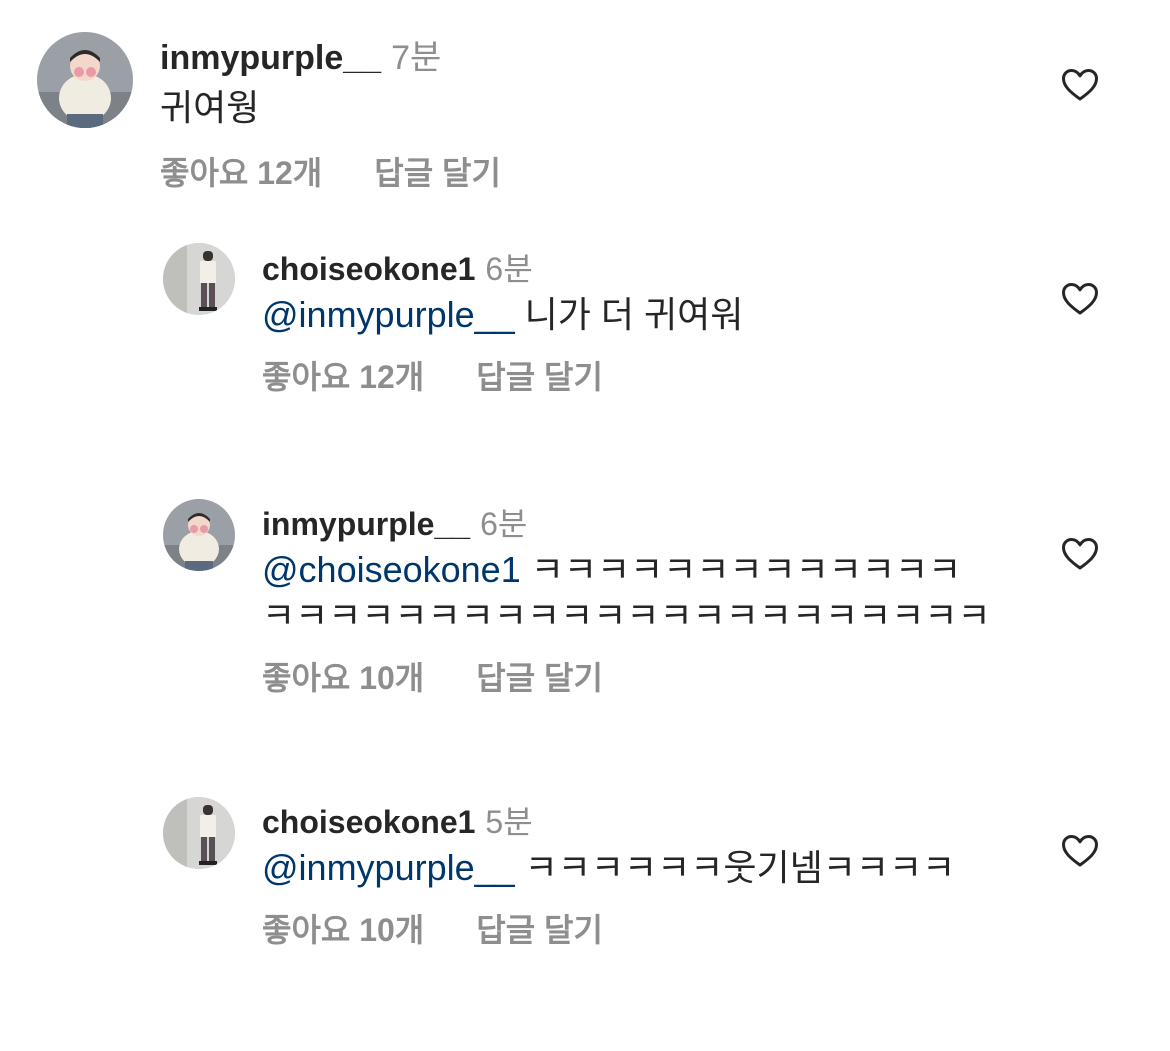 This screenshot has width=1170, height=1051. I want to click on comment-header: inmypurple__ 6분, so click(627, 520).